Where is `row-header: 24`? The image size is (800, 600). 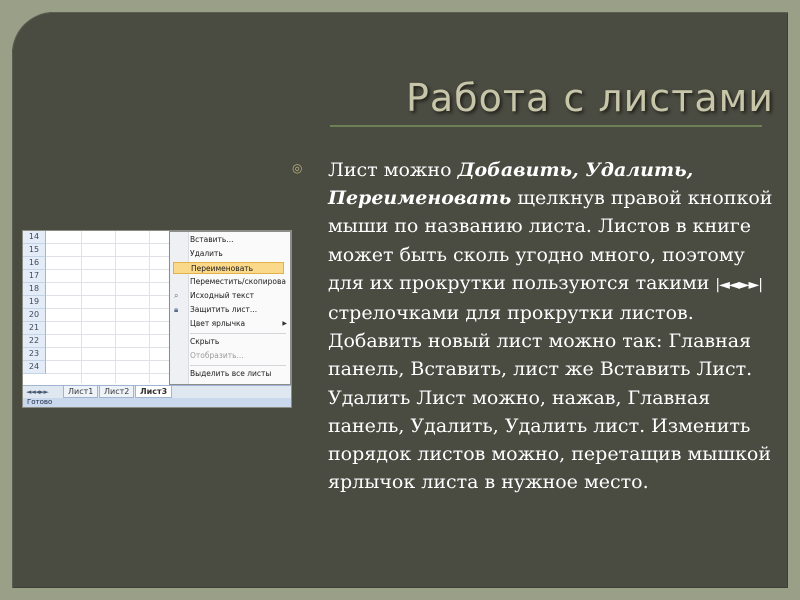
row-header: 24 is located at coordinates (34, 367).